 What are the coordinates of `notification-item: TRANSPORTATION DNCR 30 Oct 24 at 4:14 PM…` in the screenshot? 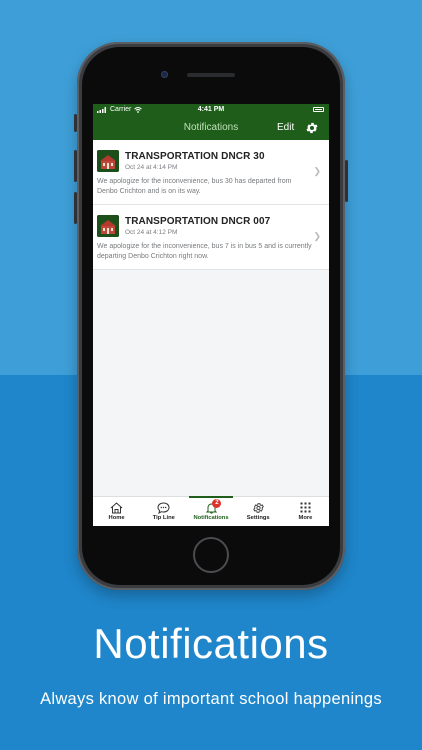 It's located at (211, 172).